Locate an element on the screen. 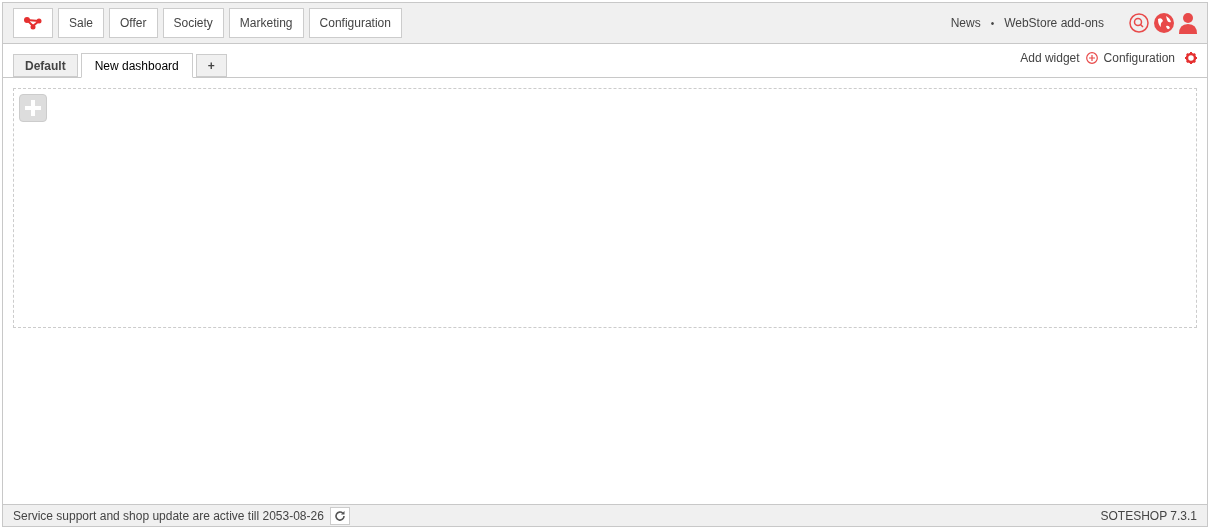 The height and width of the screenshot is (529, 1210). version-text: SOTESHOP 7.3.1 is located at coordinates (1148, 516).